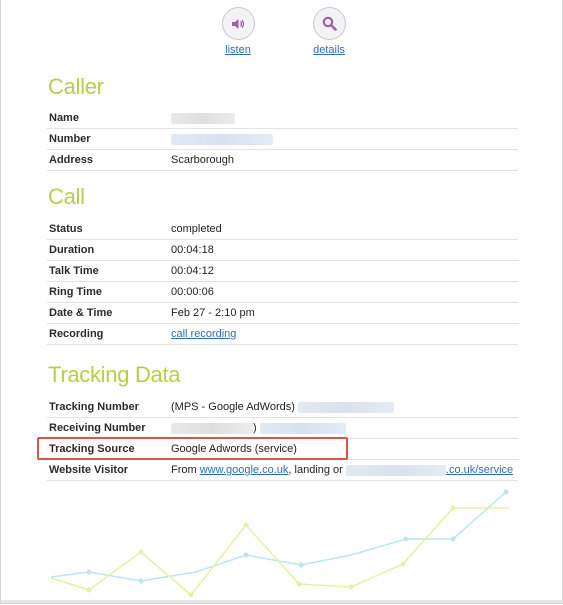 The image size is (563, 605). I want to click on details-link: details, so click(329, 50).